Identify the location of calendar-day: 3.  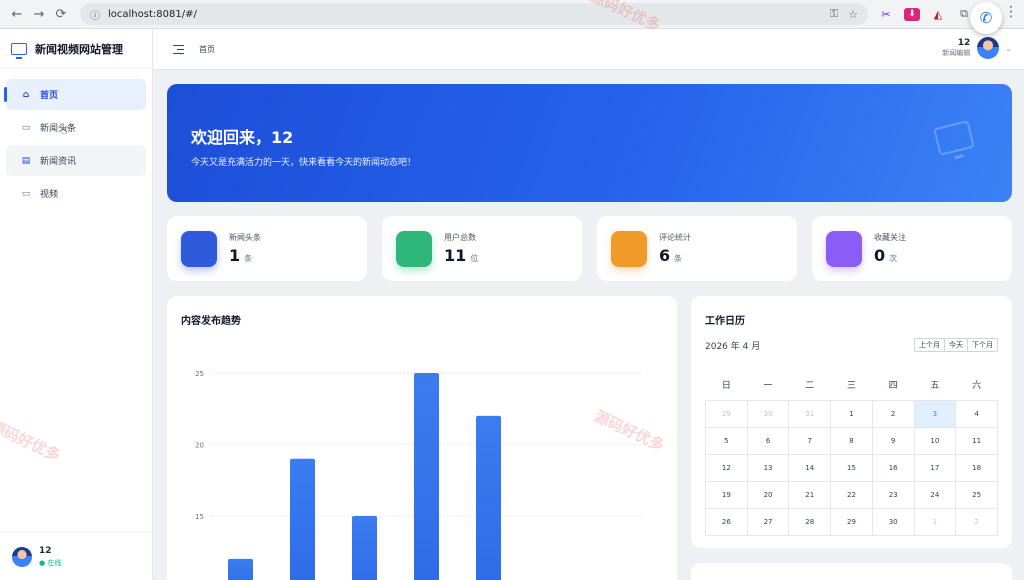
(935, 413).